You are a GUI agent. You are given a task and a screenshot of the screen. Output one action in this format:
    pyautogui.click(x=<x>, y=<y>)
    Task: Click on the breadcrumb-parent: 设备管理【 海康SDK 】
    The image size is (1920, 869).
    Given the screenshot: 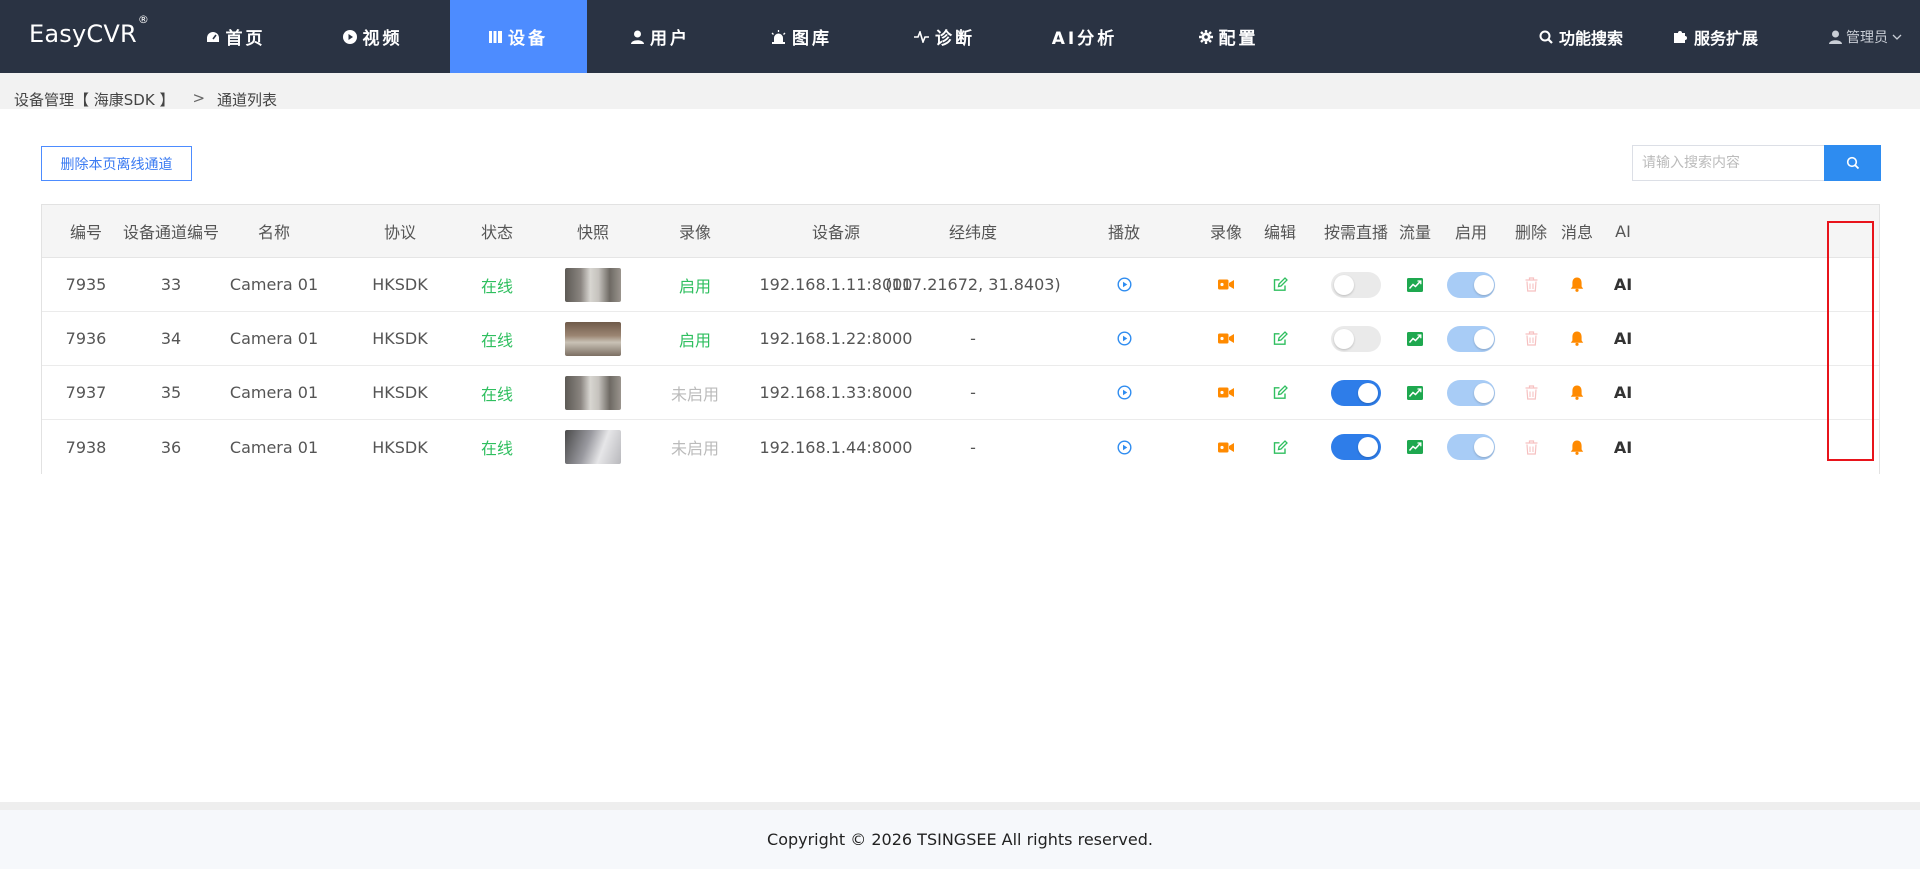 What is the action you would take?
    pyautogui.click(x=94, y=99)
    